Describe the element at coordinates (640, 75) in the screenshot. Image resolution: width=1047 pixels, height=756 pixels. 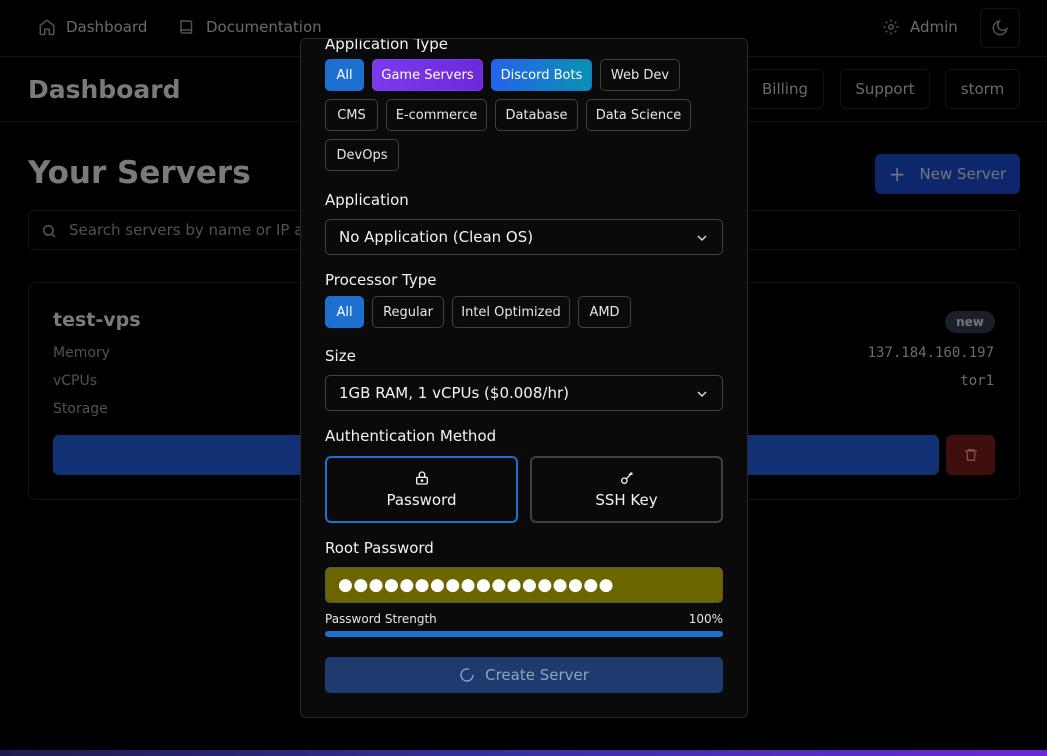
I see `app-type-web-dev-chip: Web Dev` at that location.